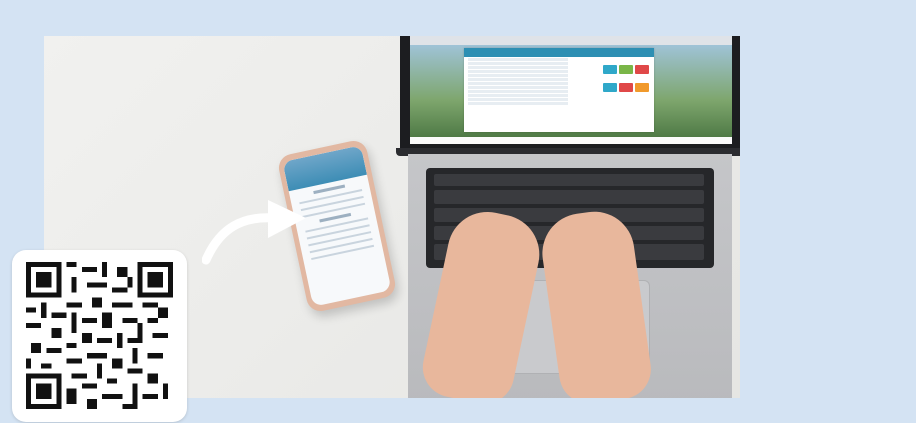 The image size is (916, 423). What do you see at coordinates (571, 40) in the screenshot?
I see `browser-toolbar` at bounding box center [571, 40].